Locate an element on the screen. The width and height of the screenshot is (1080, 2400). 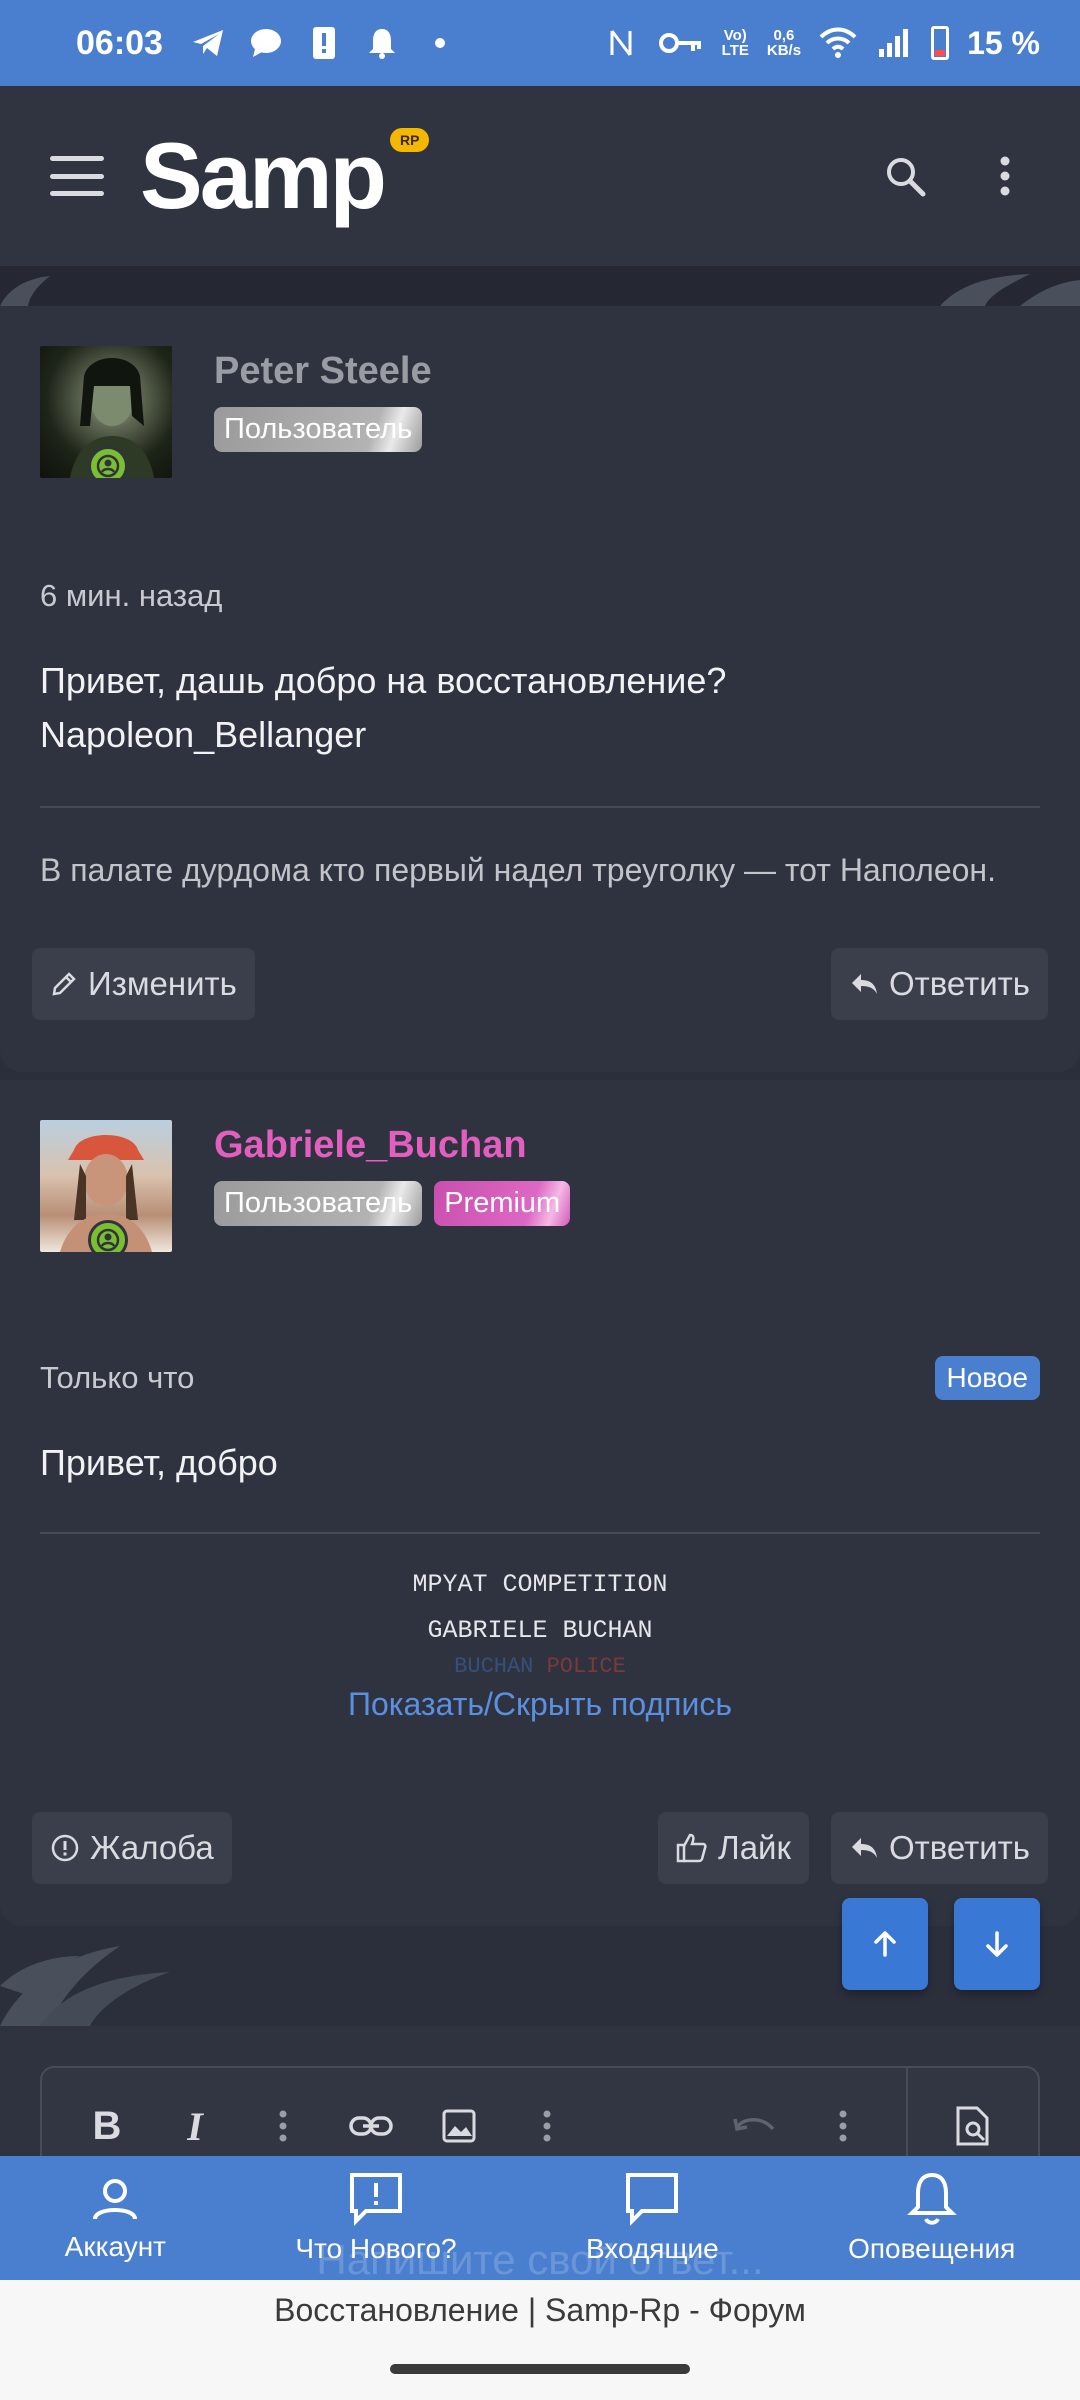
status-bar: 06:03 Vo) LTE 0,6 KB/s 15 % is located at coordinates (540, 43).